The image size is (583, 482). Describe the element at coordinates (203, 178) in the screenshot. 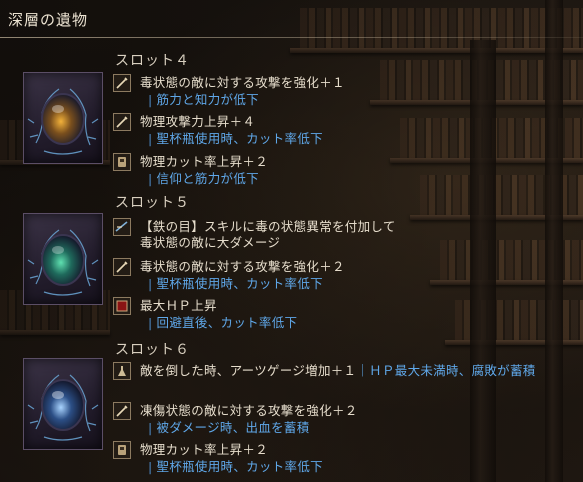

I see `effect-sub: | 信仰と筋力が低下` at that location.